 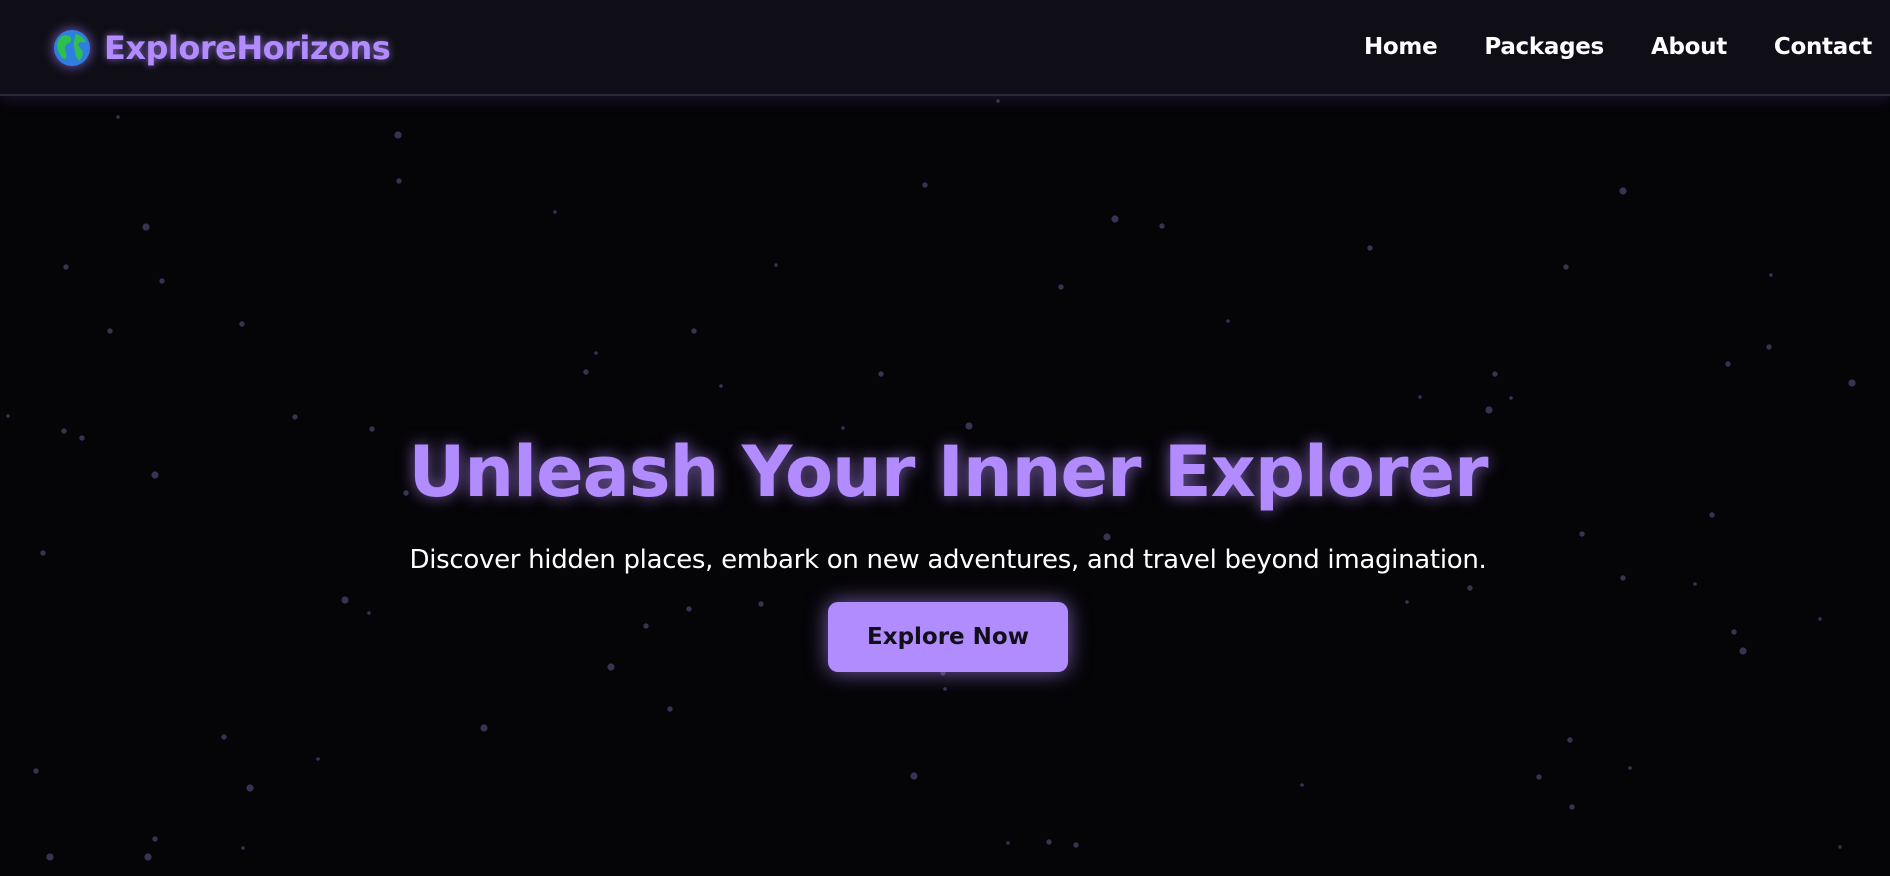 I want to click on nav-link-home: Home, so click(x=1401, y=47).